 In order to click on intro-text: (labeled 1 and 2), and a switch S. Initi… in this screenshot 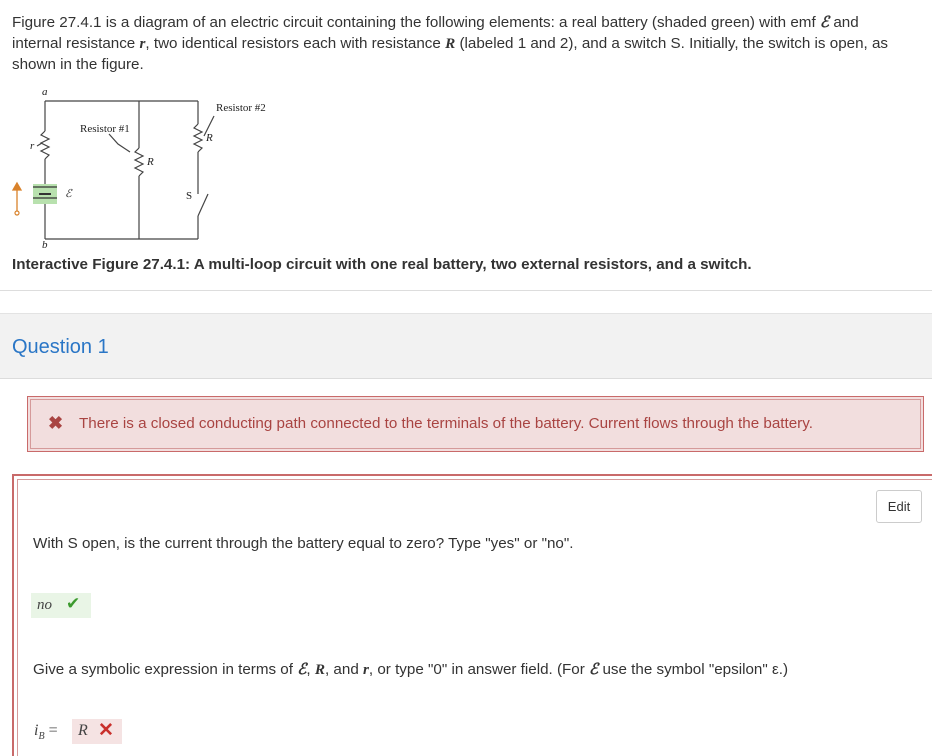, I will do `click(672, 43)`.